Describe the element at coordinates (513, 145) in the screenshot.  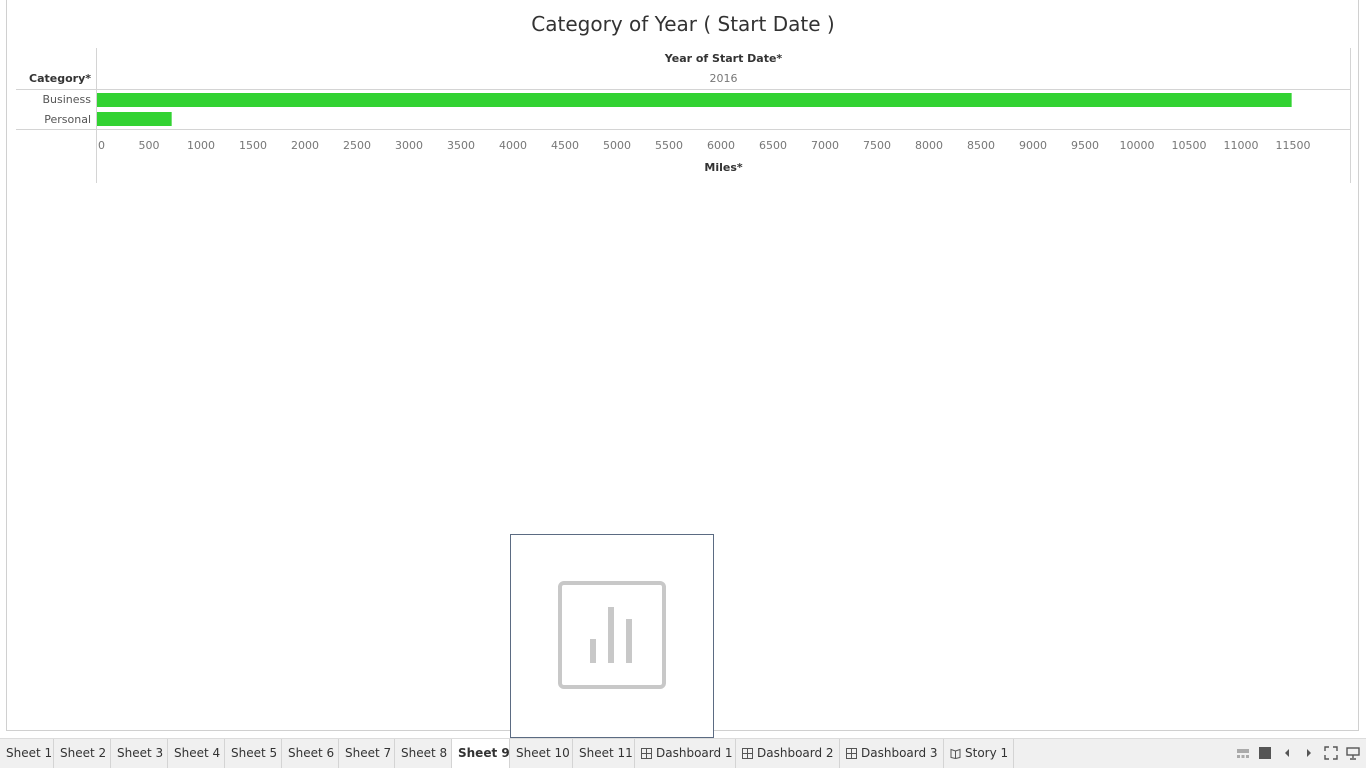
I see `x-tick-label: 4000` at that location.